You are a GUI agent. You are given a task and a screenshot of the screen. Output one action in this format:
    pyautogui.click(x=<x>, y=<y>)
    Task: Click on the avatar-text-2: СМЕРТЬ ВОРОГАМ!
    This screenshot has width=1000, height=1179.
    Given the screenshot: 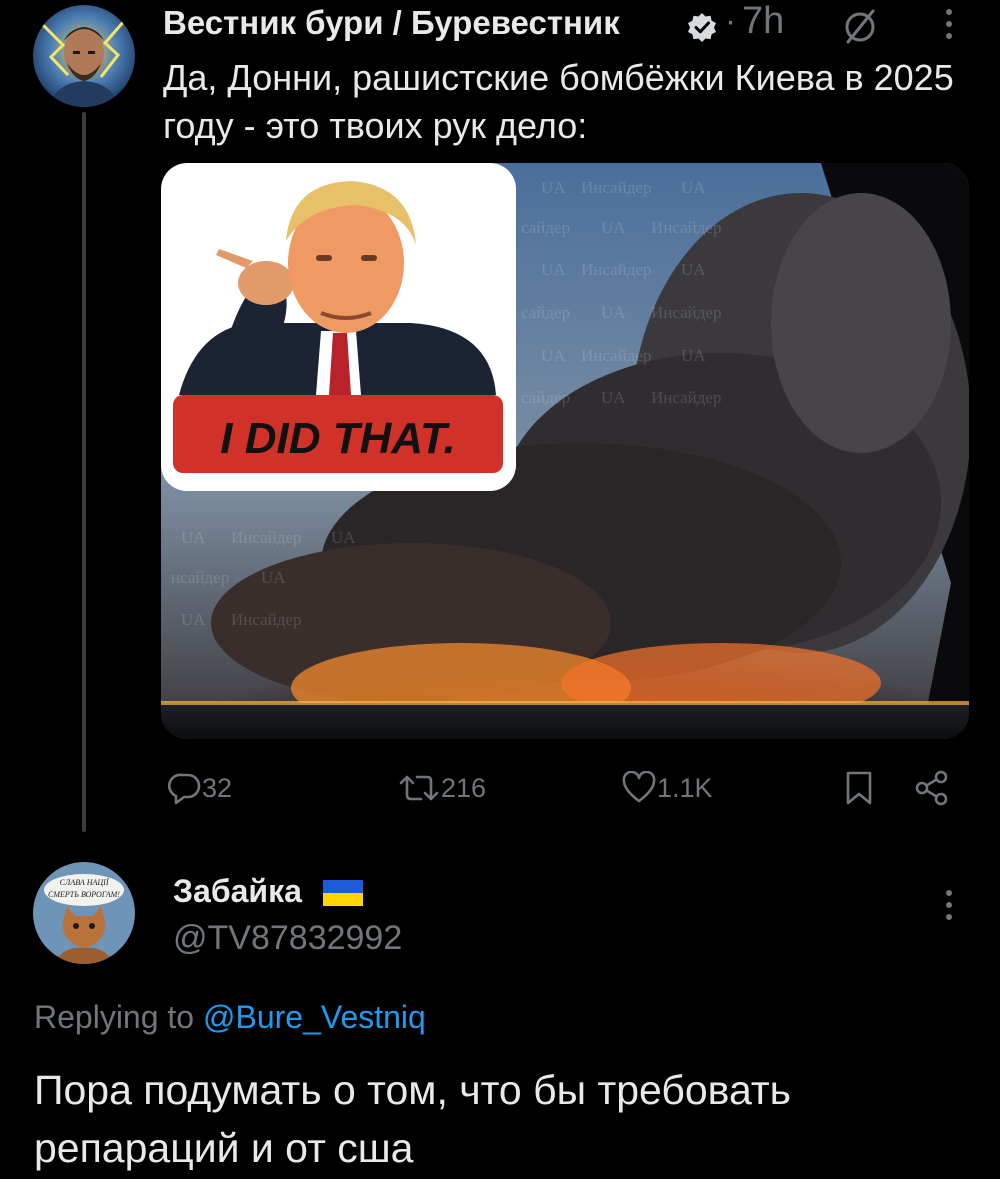 What is the action you would take?
    pyautogui.click(x=84, y=894)
    